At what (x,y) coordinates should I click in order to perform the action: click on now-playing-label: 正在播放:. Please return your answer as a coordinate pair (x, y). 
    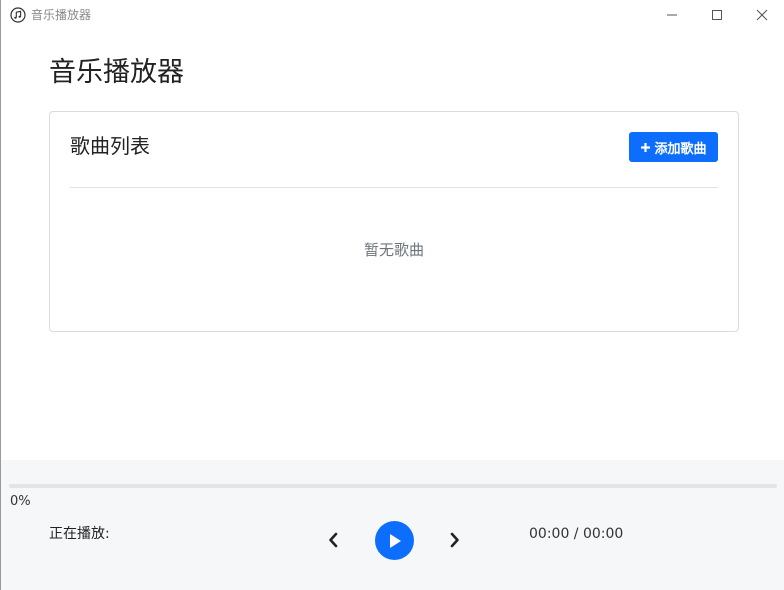
    Looking at the image, I should click on (79, 534).